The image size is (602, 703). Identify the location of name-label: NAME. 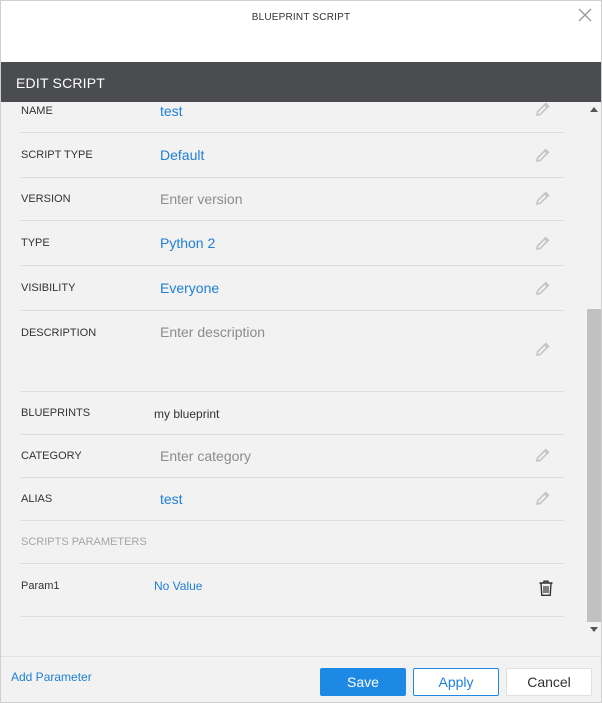
(37, 111).